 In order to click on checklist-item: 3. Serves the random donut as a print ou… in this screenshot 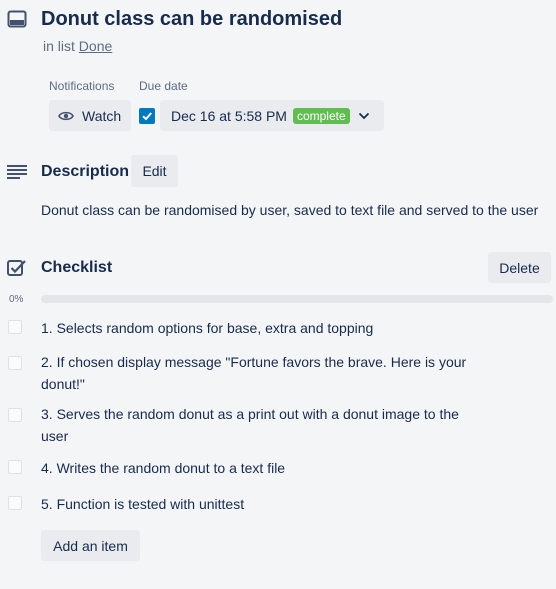, I will do `click(261, 425)`.